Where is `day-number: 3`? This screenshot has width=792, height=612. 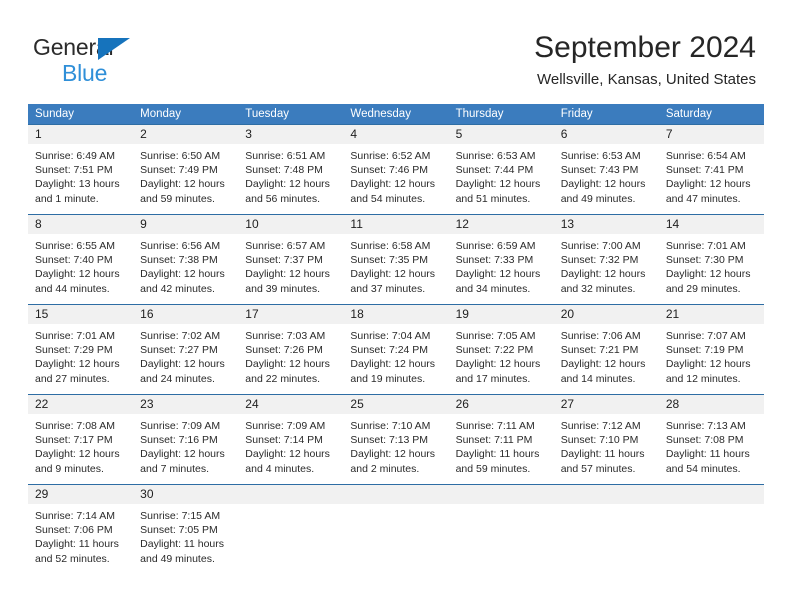 day-number: 3 is located at coordinates (290, 134).